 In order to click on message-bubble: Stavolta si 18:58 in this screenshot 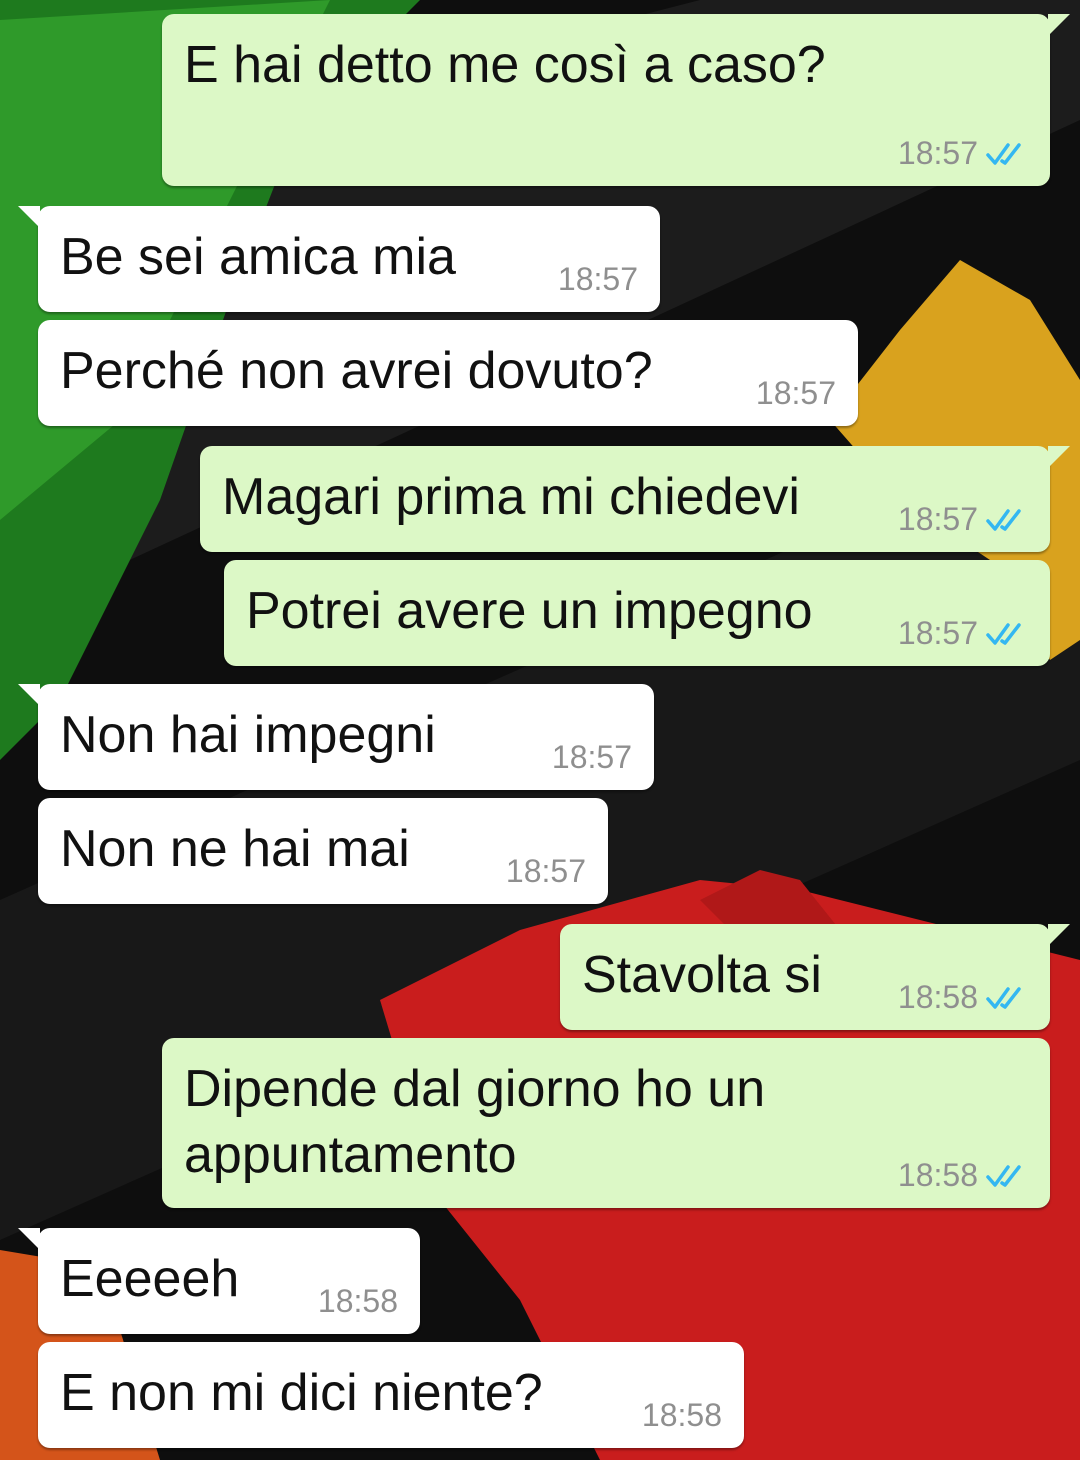, I will do `click(815, 977)`.